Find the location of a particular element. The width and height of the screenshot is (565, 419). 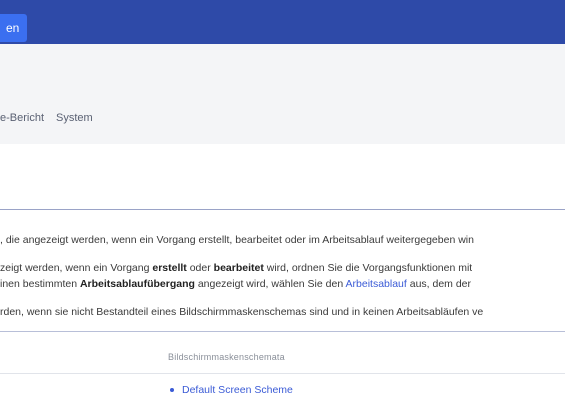

bold-text-transition: Arbeitsablaufübergang is located at coordinates (137, 284).